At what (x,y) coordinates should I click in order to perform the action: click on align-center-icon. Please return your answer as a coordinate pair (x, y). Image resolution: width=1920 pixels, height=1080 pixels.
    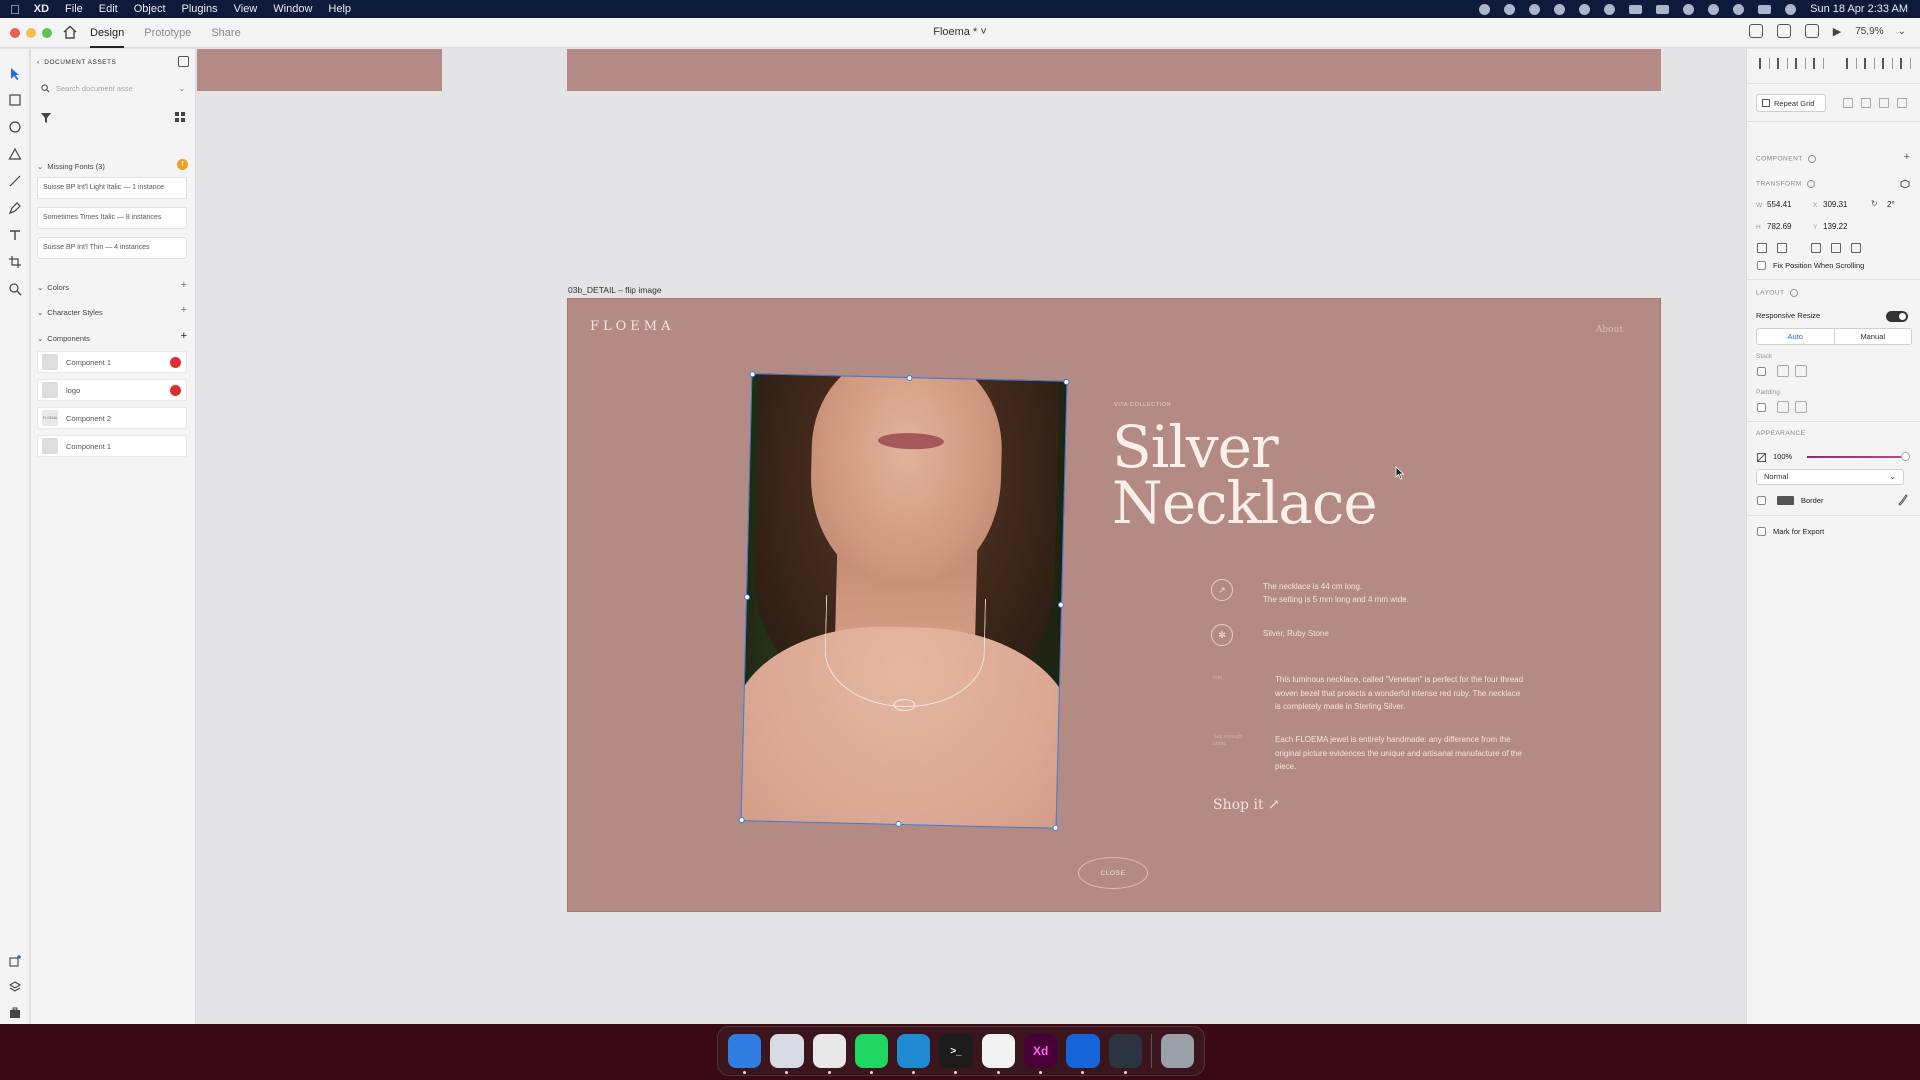
    Looking at the image, I should click on (1869, 63).